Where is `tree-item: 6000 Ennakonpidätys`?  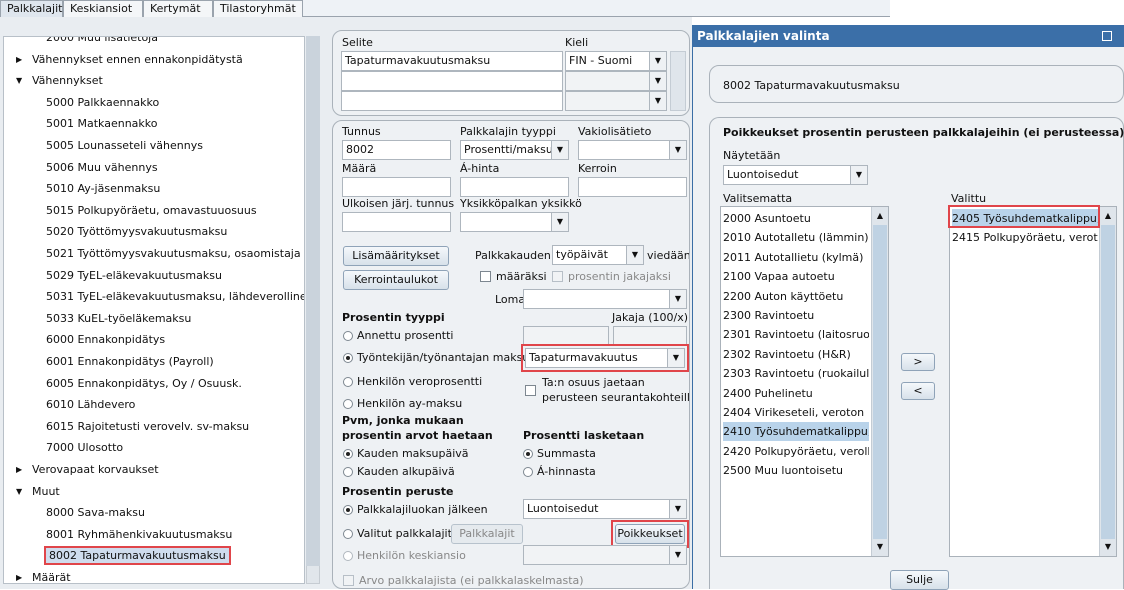 tree-item: 6000 Ennakonpidätys is located at coordinates (105, 339).